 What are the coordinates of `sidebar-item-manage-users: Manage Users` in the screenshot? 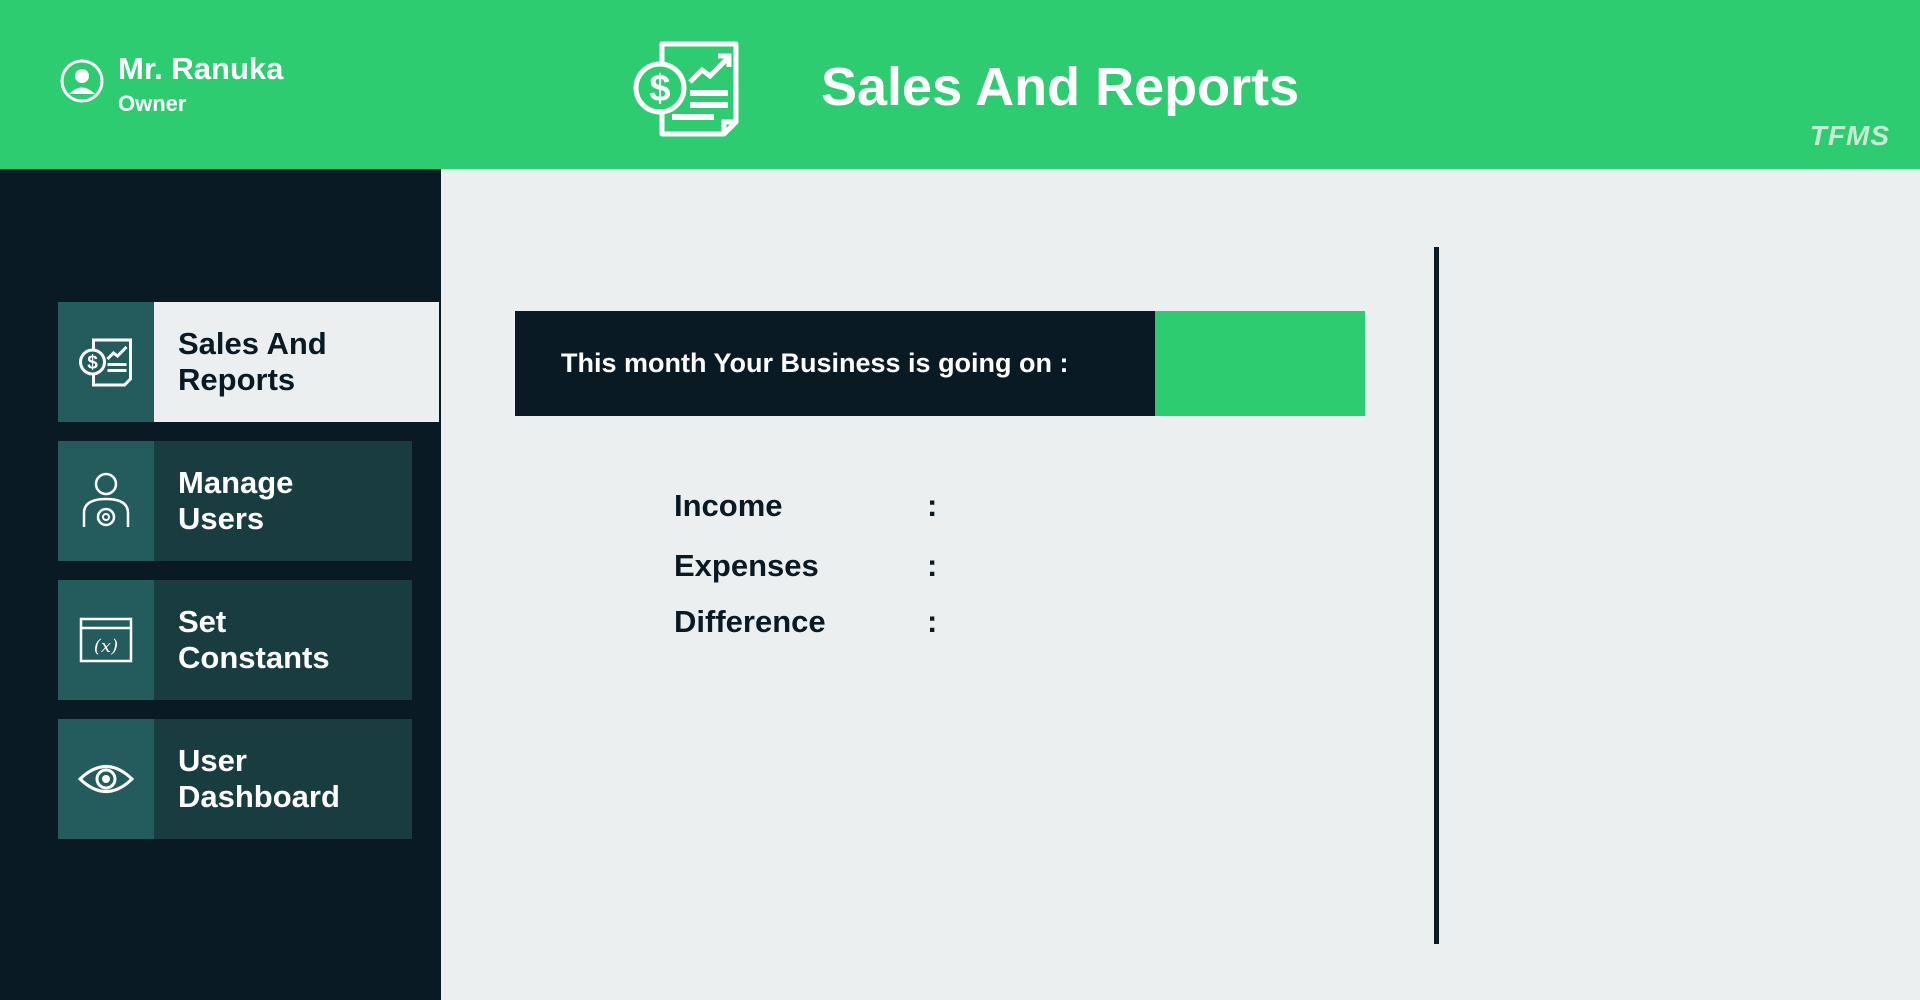 It's located at (235, 501).